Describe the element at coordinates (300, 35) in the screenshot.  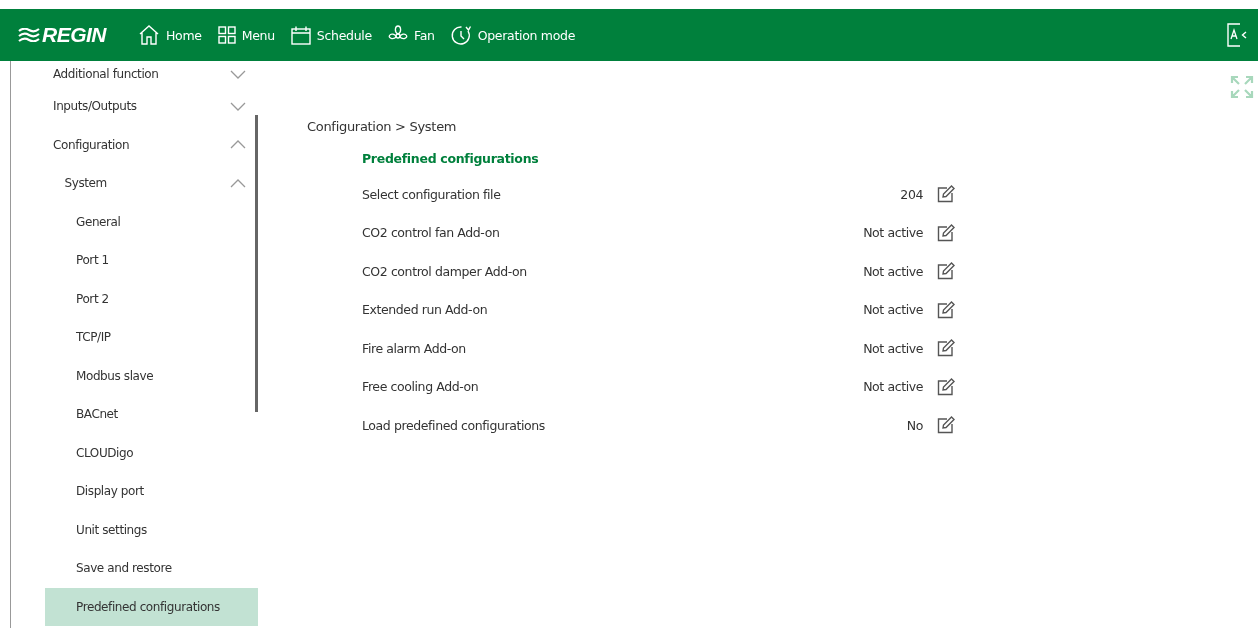
I see `calendar-icon` at that location.